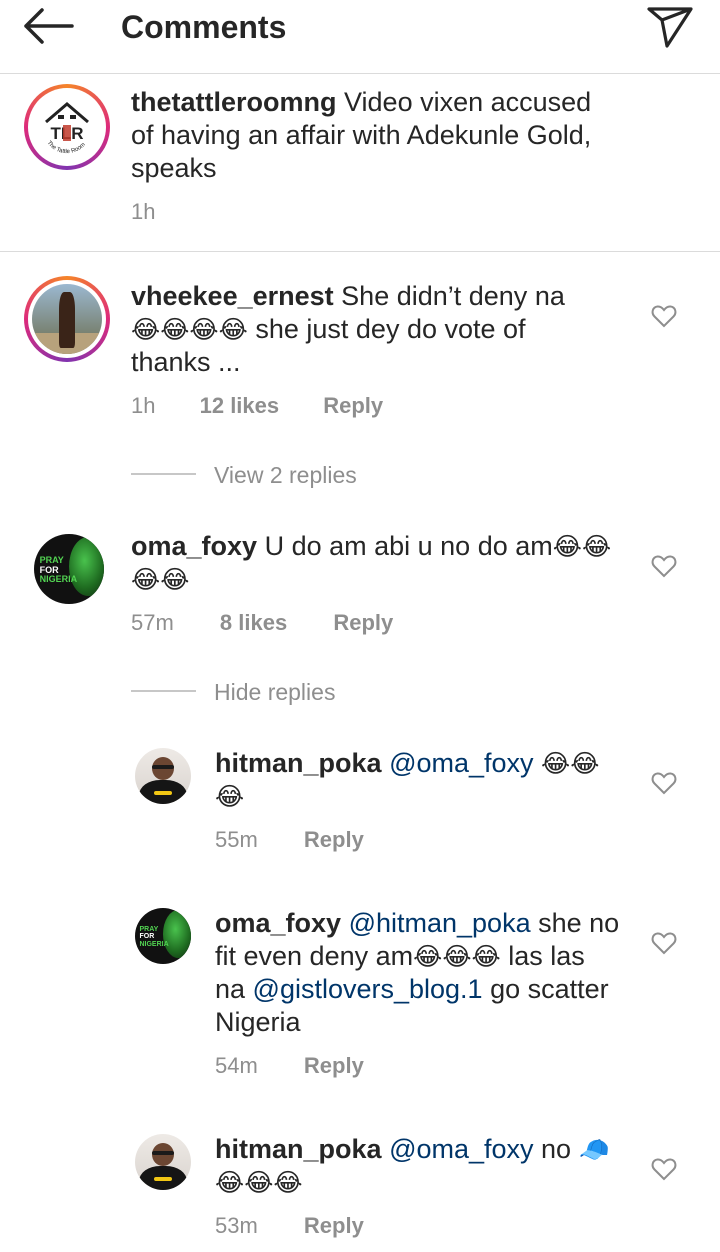 Image resolution: width=720 pixels, height=1252 pixels. I want to click on caption-username: thetattleroomng, so click(234, 102).